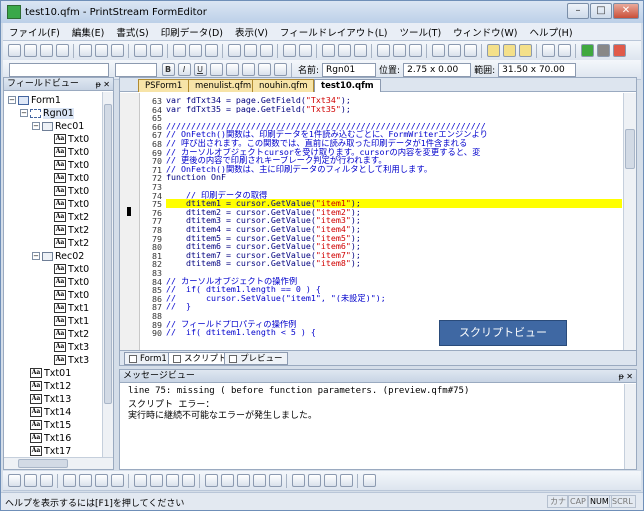 The image size is (644, 511). What do you see at coordinates (630, 426) in the screenshot?
I see `message-vertical-scrollbar` at bounding box center [630, 426].